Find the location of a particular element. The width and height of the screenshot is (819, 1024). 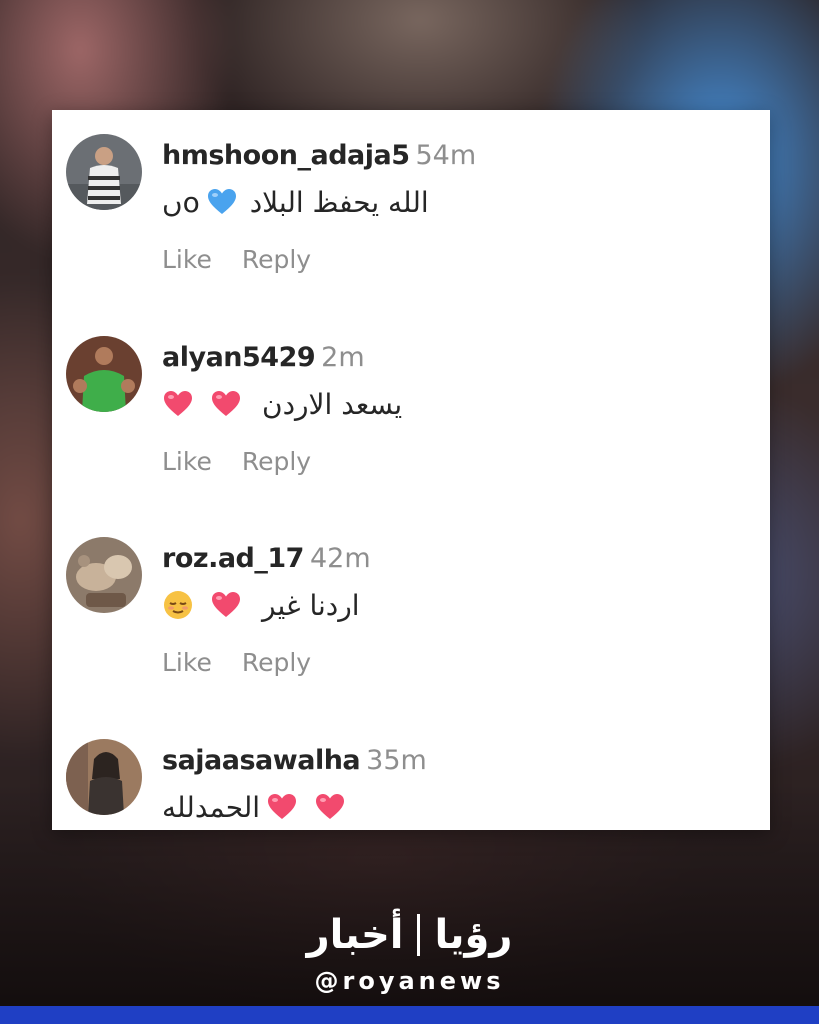

timestamp: 42m is located at coordinates (340, 558).